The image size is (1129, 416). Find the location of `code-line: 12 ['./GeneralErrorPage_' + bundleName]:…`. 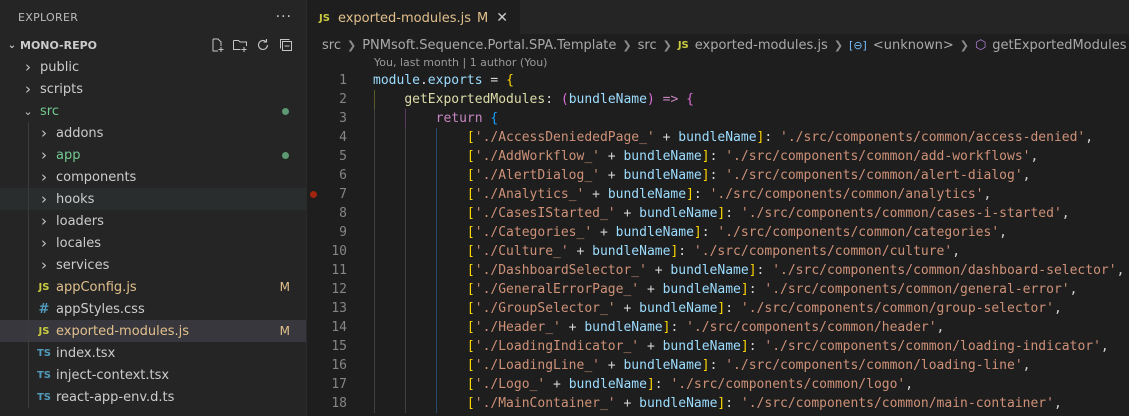

code-line: 12 ['./GeneralErrorPage_' + bundleName]:… is located at coordinates (718, 289).